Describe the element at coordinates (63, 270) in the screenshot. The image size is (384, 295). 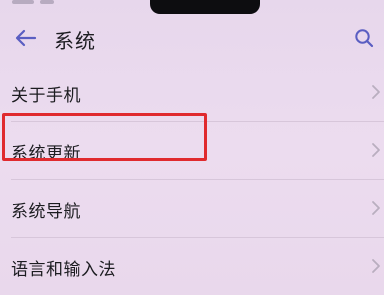
I see `settings-item-label: 语言和输入法` at that location.